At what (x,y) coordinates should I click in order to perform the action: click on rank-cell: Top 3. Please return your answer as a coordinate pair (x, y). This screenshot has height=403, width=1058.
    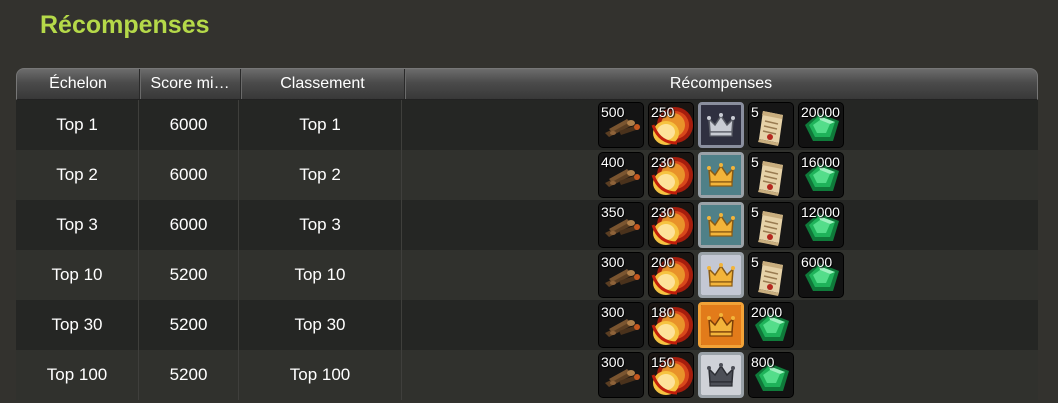
    Looking at the image, I should click on (320, 225).